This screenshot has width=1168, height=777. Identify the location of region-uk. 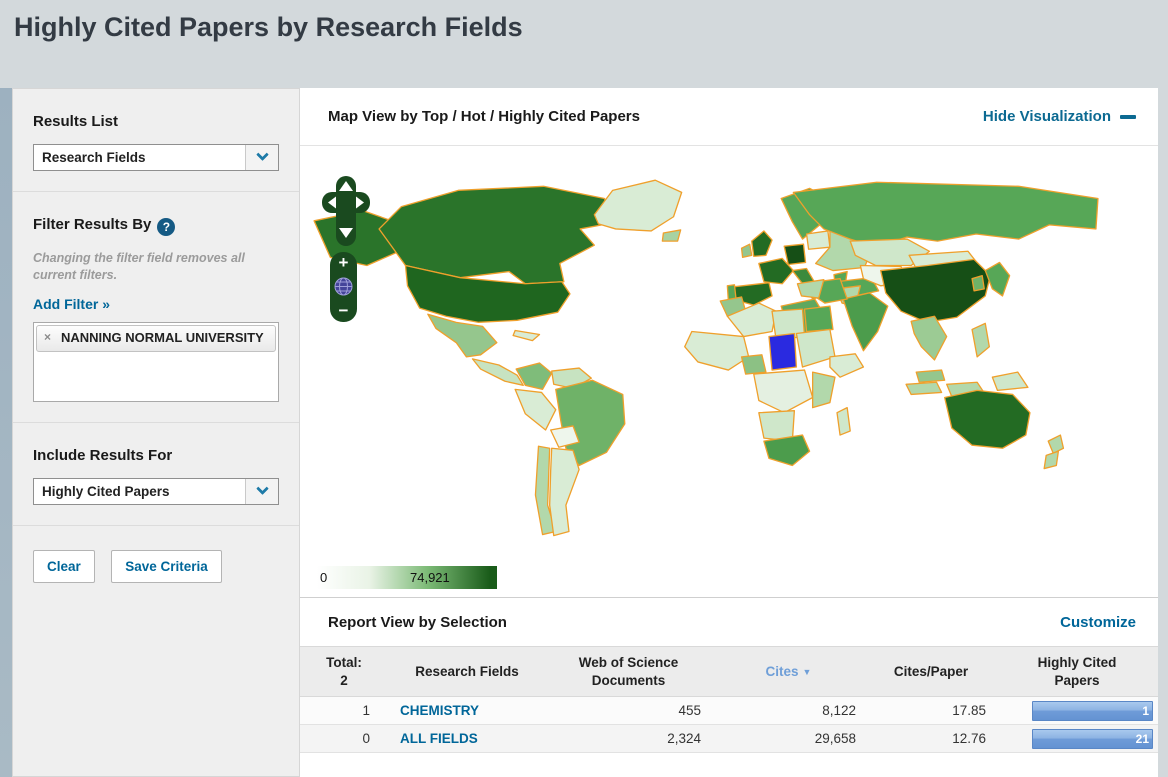
(762, 244).